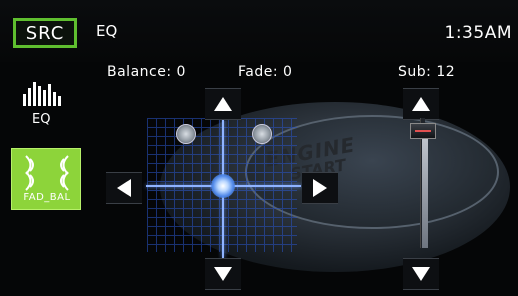 This screenshot has height=296, width=518. I want to click on fade-front-button, so click(223, 104).